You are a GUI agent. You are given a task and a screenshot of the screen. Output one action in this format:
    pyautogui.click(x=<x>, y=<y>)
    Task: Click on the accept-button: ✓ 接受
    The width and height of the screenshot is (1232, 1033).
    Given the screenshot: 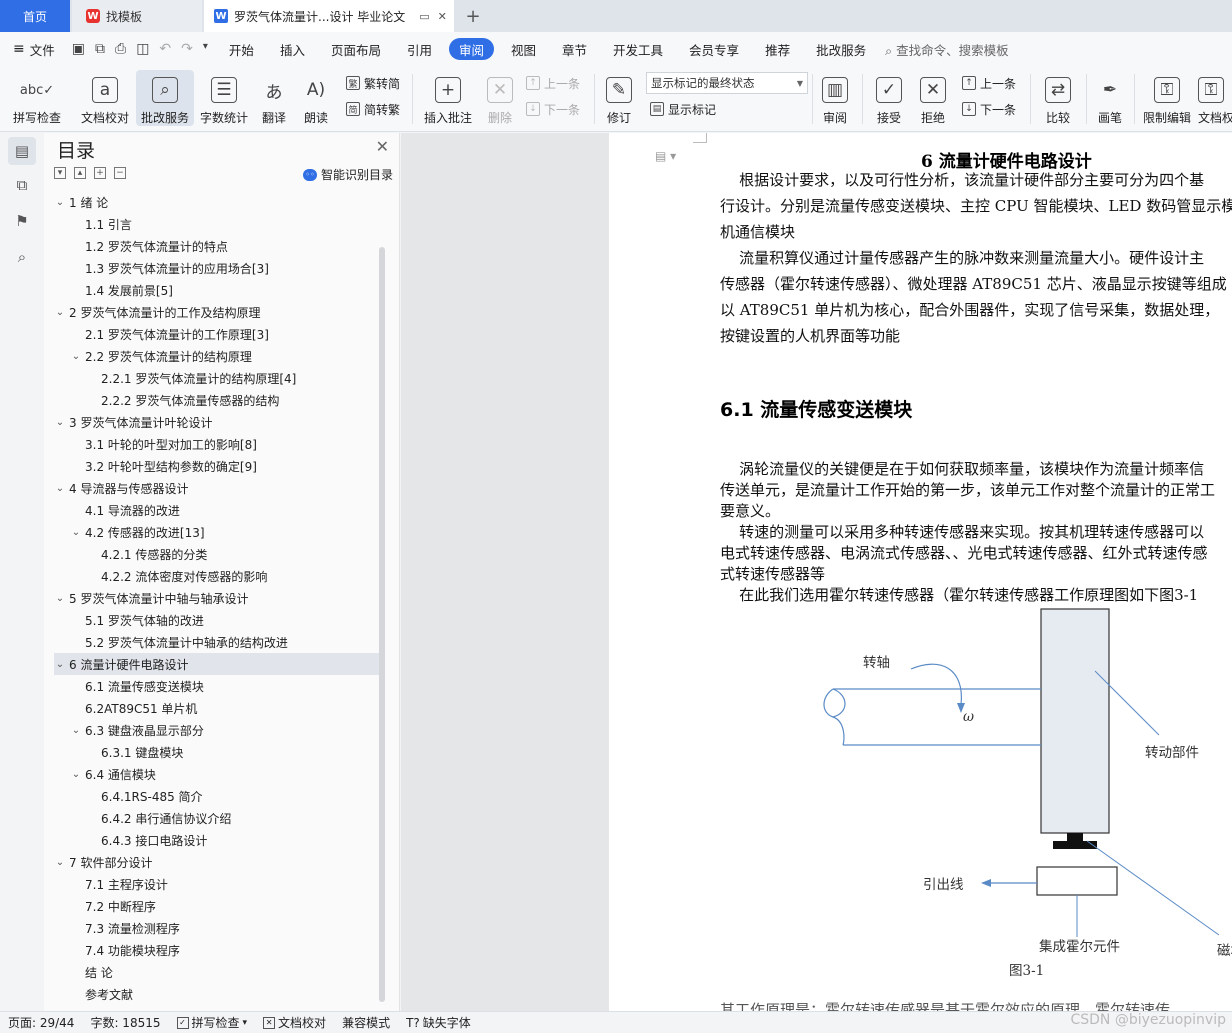 What is the action you would take?
    pyautogui.click(x=889, y=98)
    